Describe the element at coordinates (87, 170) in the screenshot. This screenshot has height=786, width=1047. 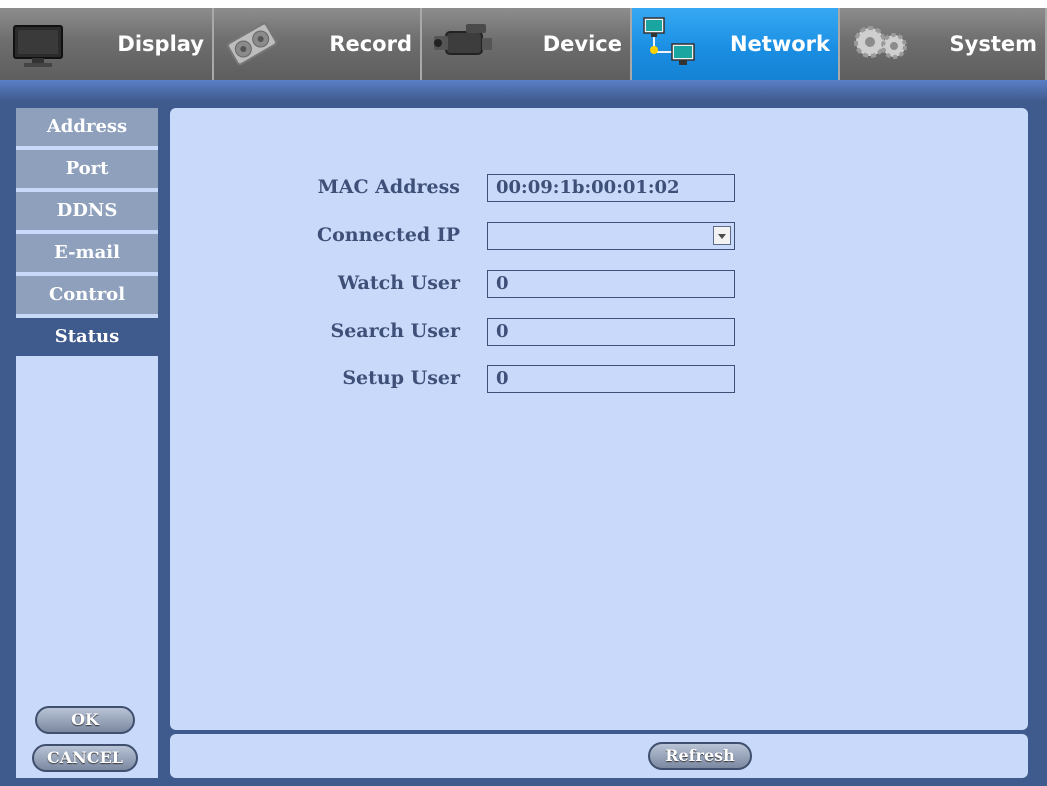
I see `sidebar-item-port: Port` at that location.